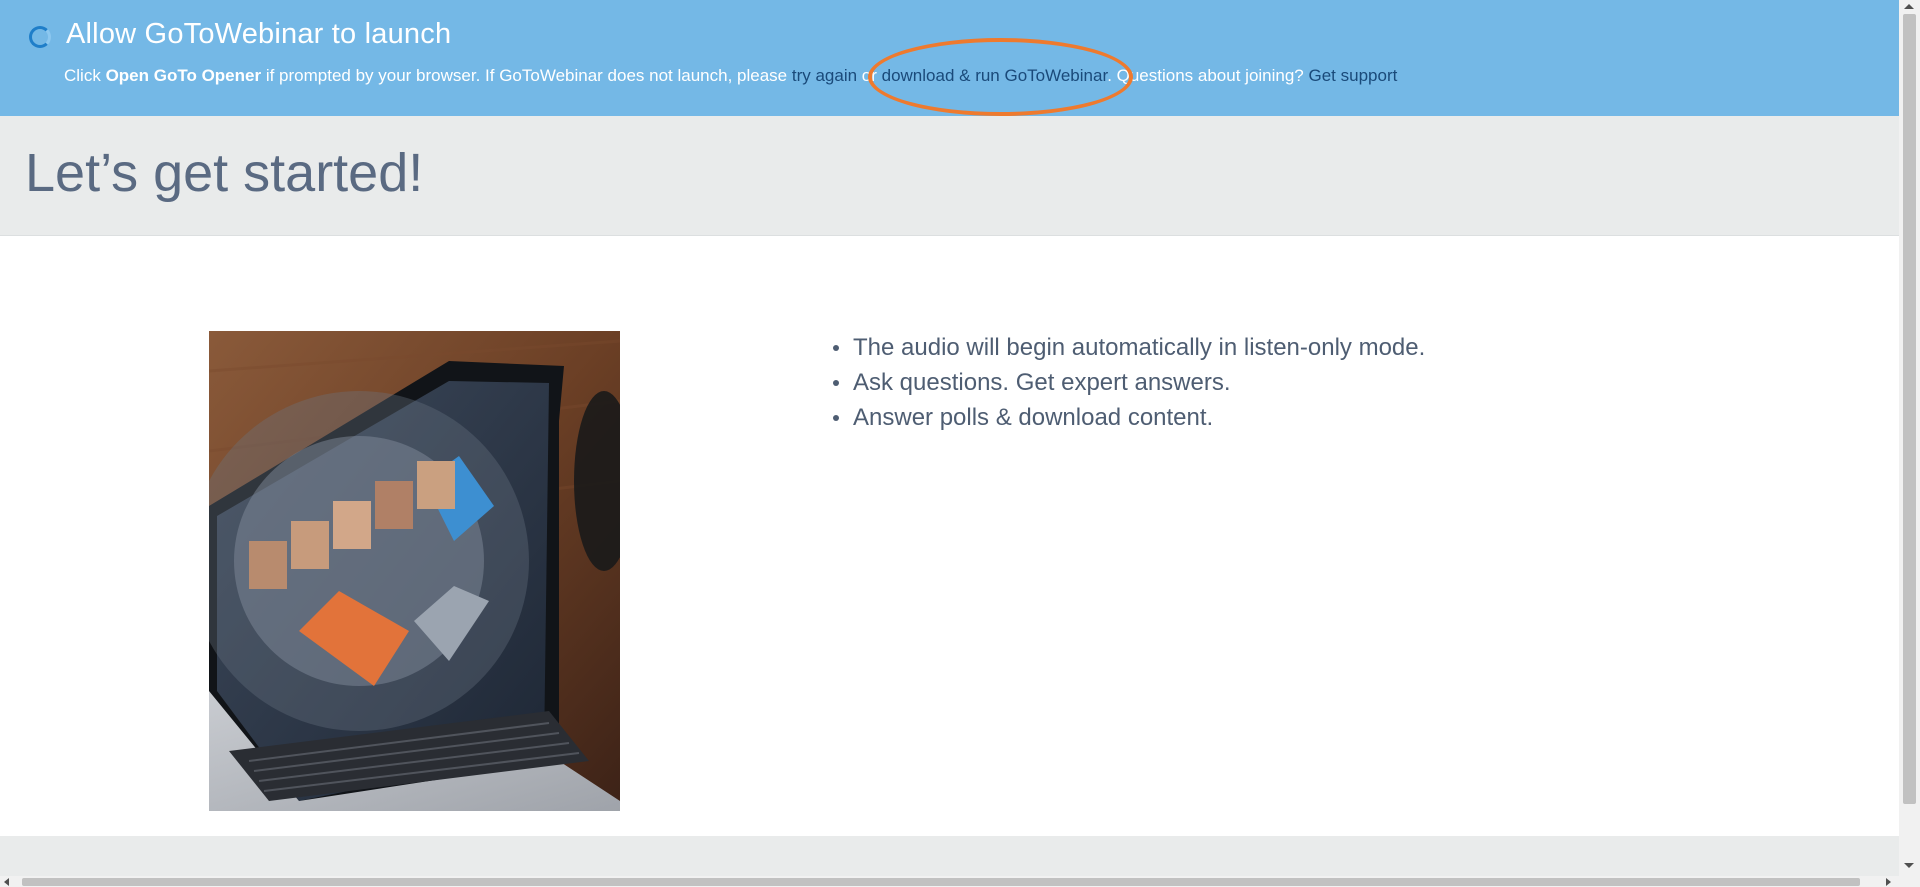 This screenshot has height=887, width=1920. I want to click on laptop-illustration, so click(414, 571).